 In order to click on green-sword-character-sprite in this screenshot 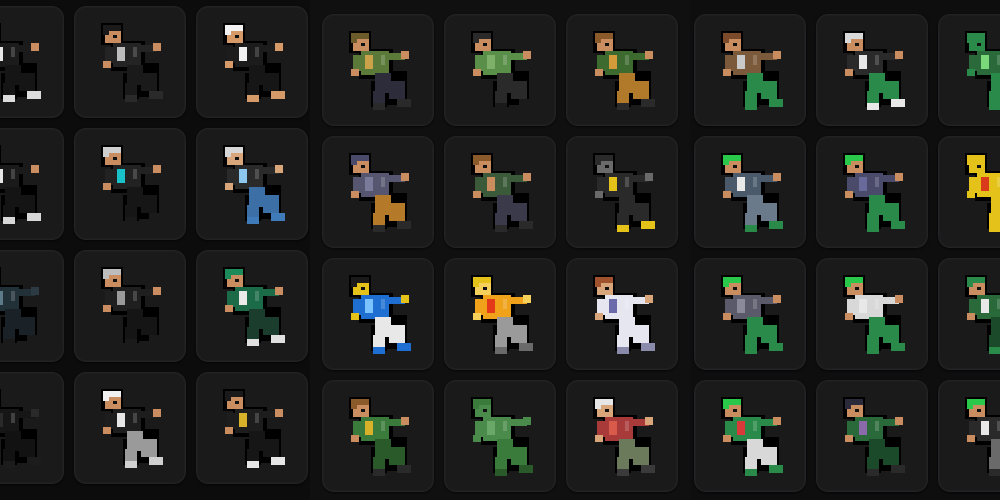, I will do `click(982, 314)`.